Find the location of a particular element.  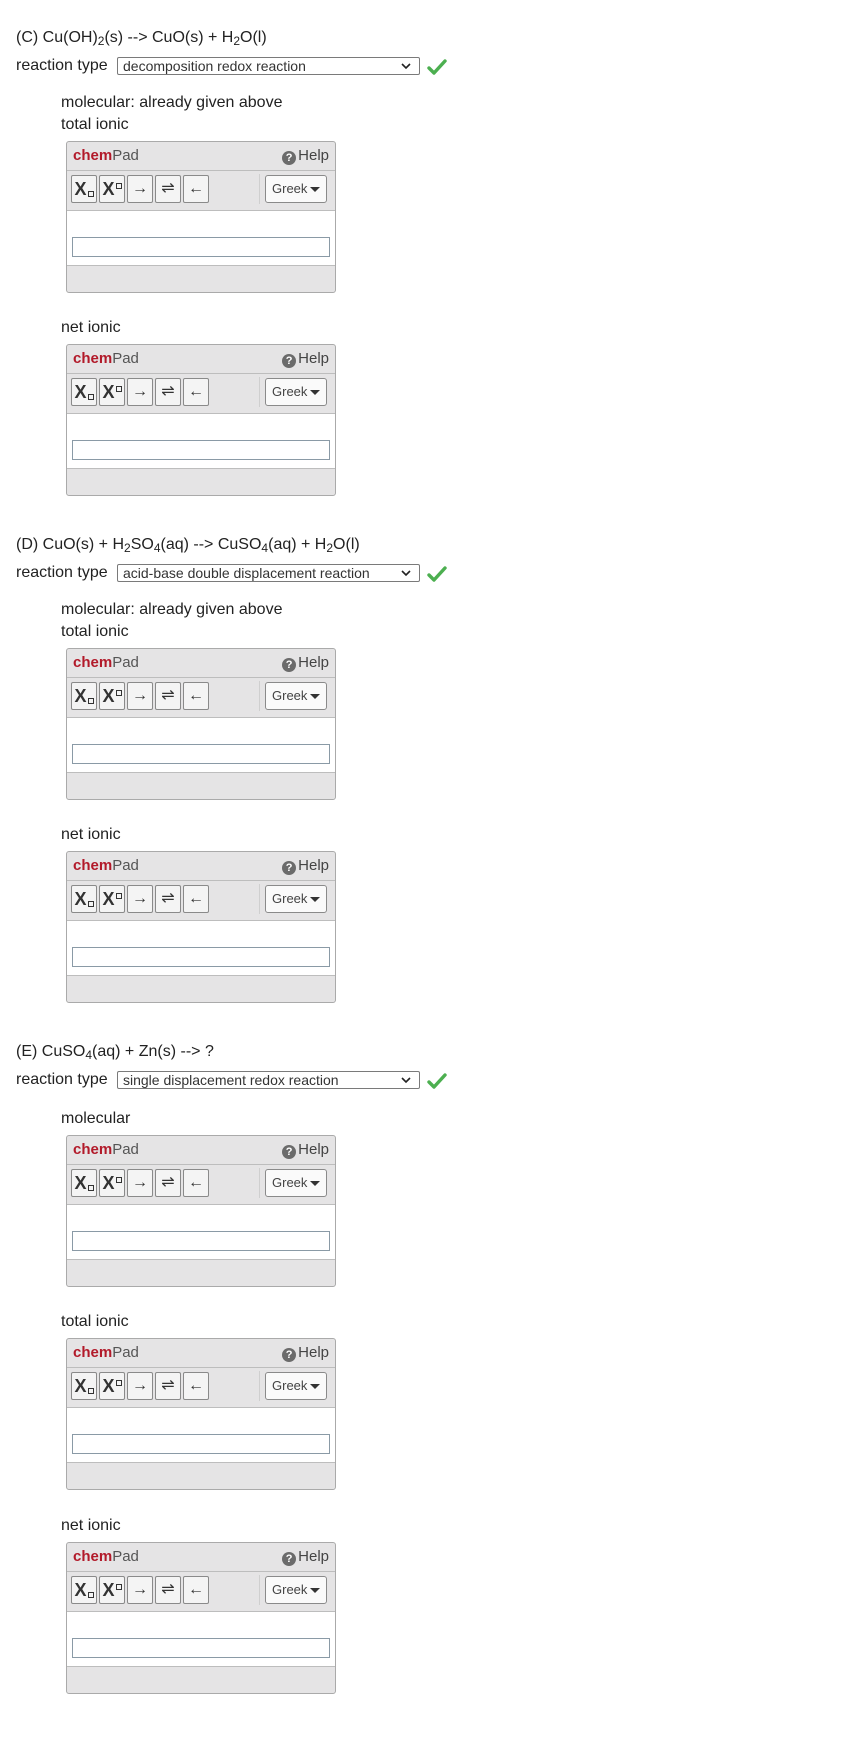

reaction-type-select-d: acid-base double displacement reaction is located at coordinates (268, 573).